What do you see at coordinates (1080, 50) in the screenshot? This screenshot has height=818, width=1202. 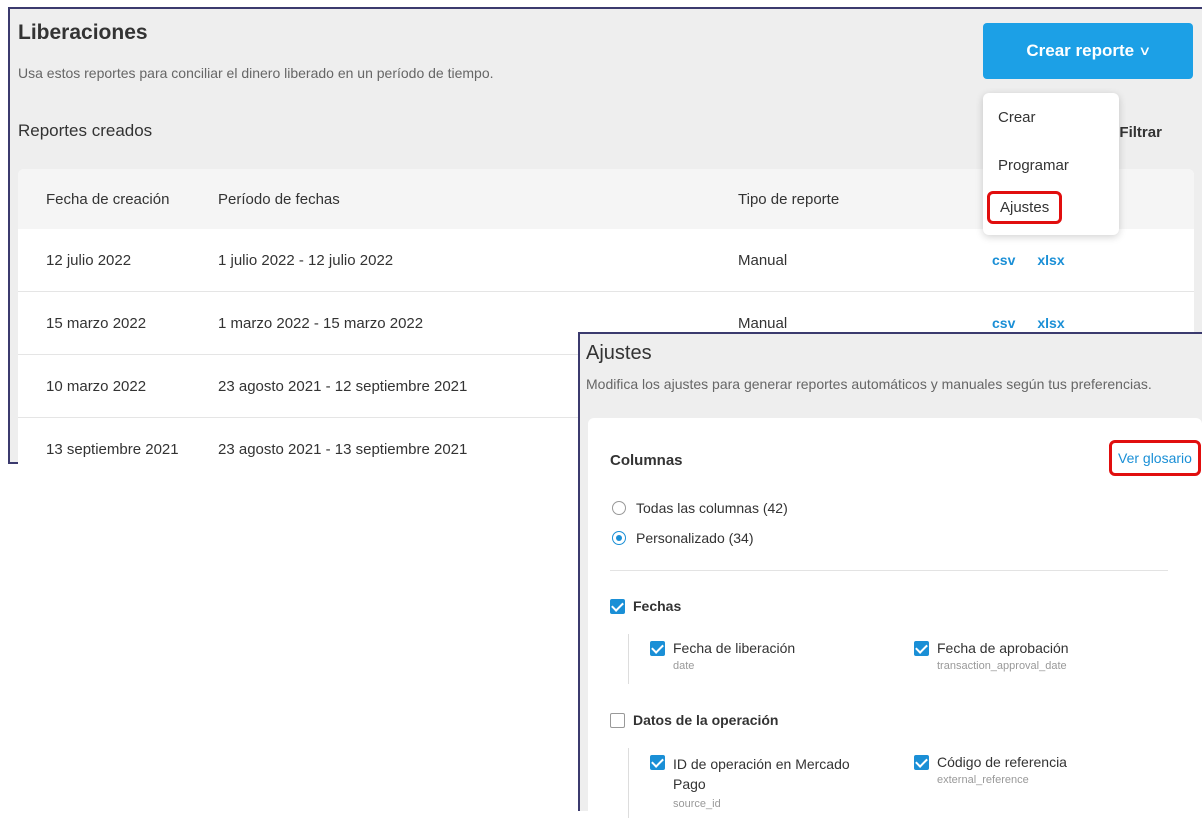 I see `create-report-label: Crear reporte` at bounding box center [1080, 50].